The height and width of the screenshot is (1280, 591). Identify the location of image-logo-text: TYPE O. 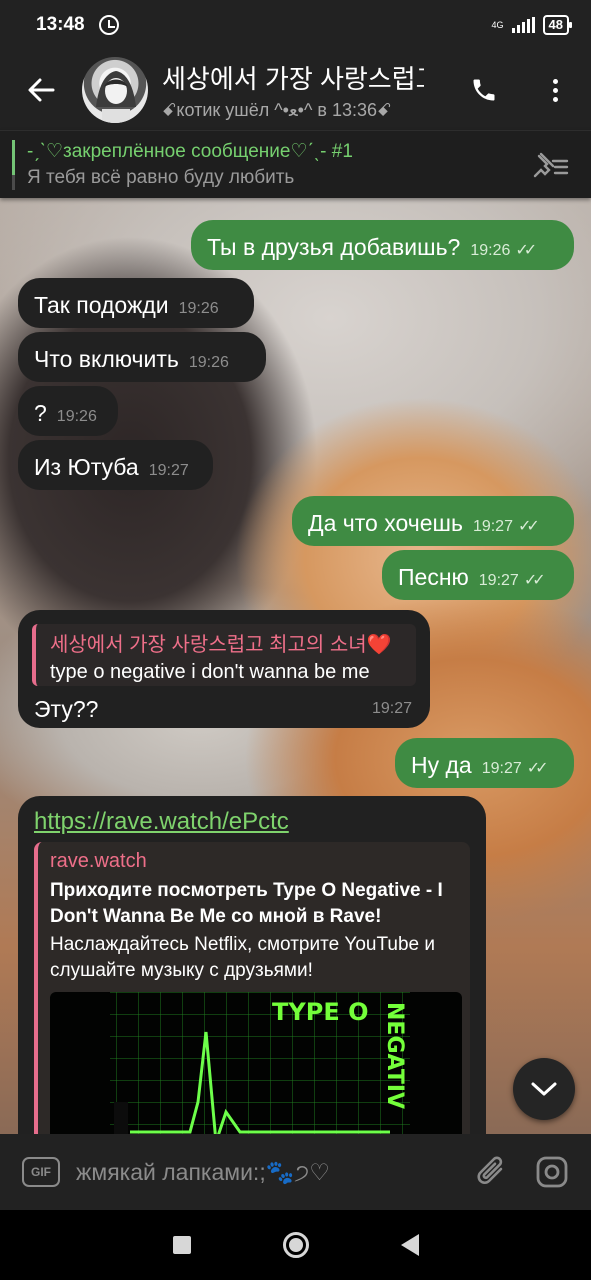
(320, 1012).